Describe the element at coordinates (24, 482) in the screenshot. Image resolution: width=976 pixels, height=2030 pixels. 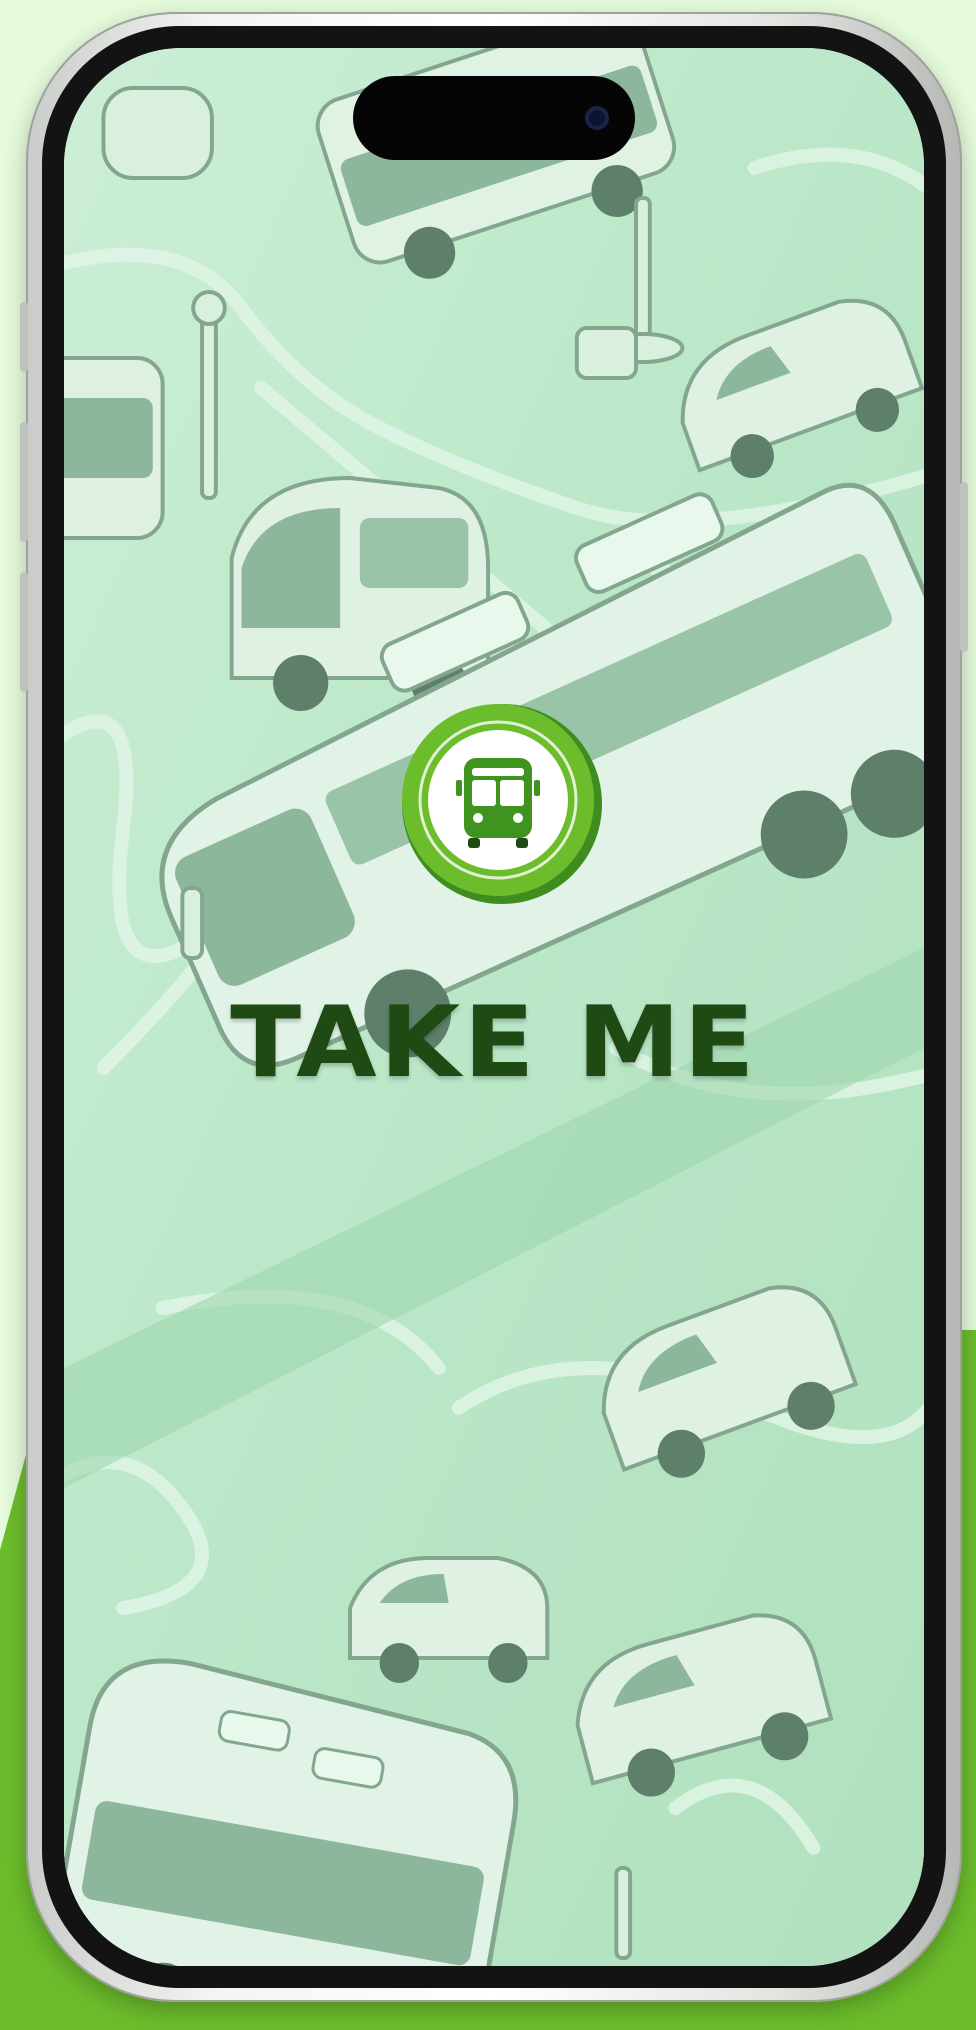
I see `phone-volume-up-button` at that location.